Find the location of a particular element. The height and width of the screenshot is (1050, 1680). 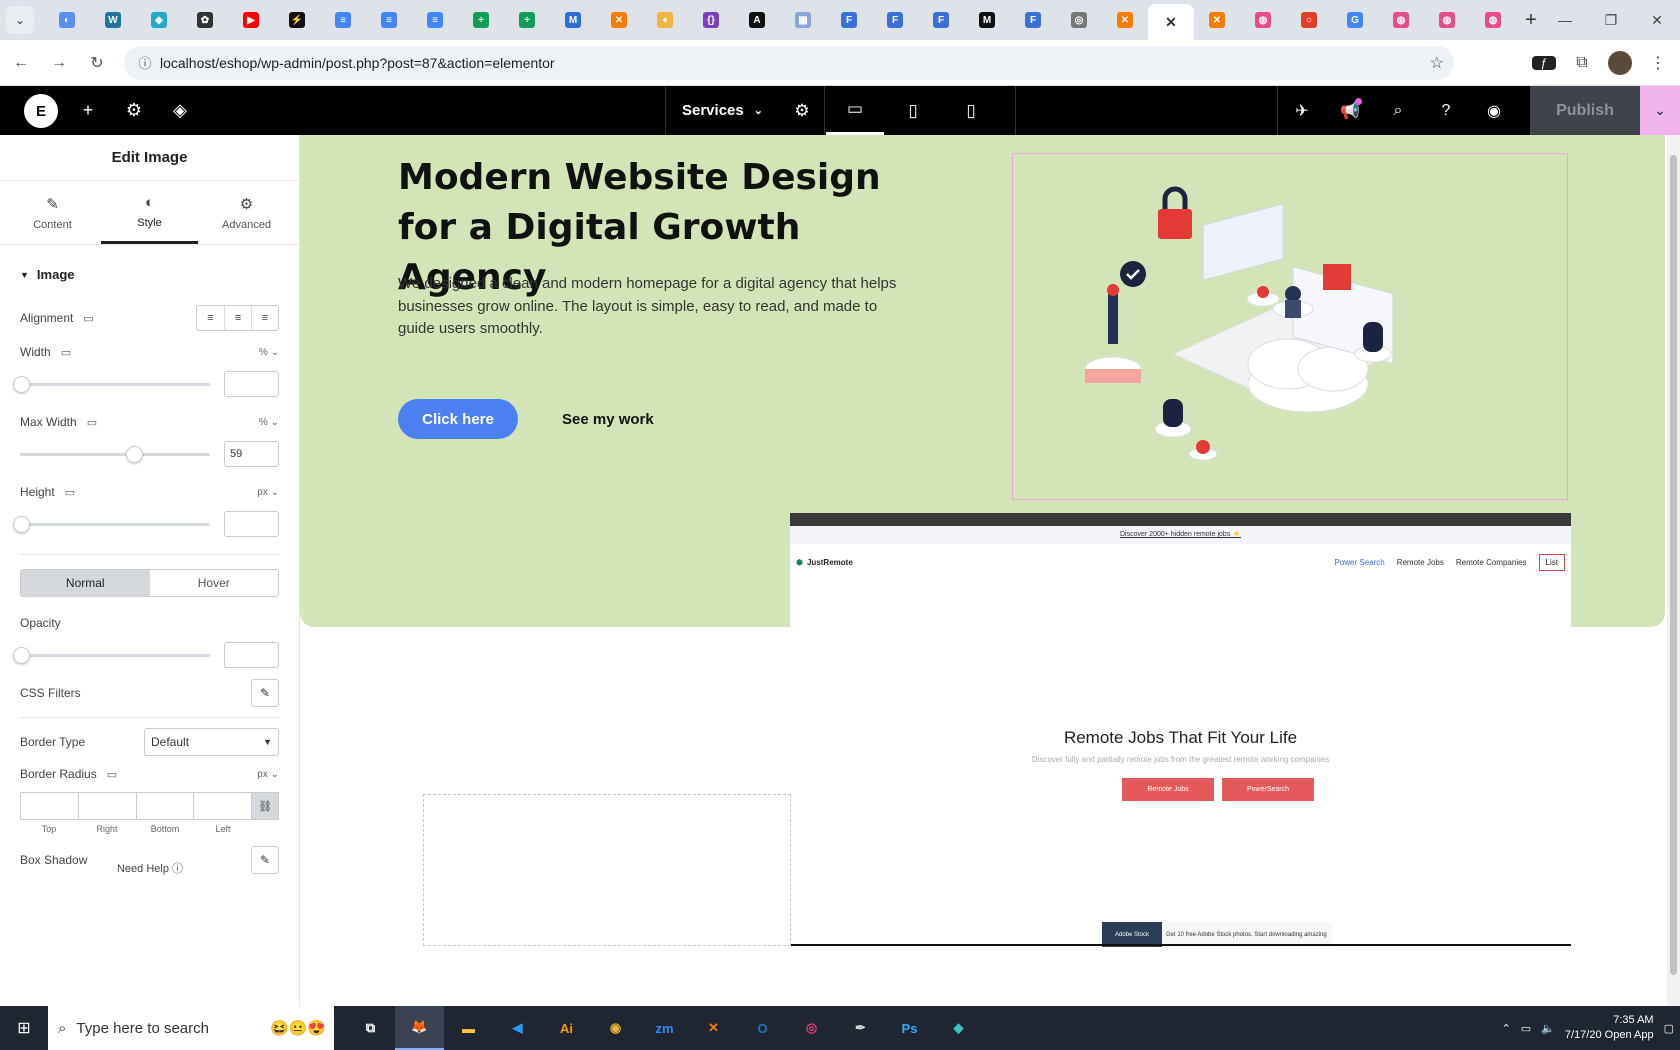

puzzle-icon: ⧉ is located at coordinates (1582, 63).